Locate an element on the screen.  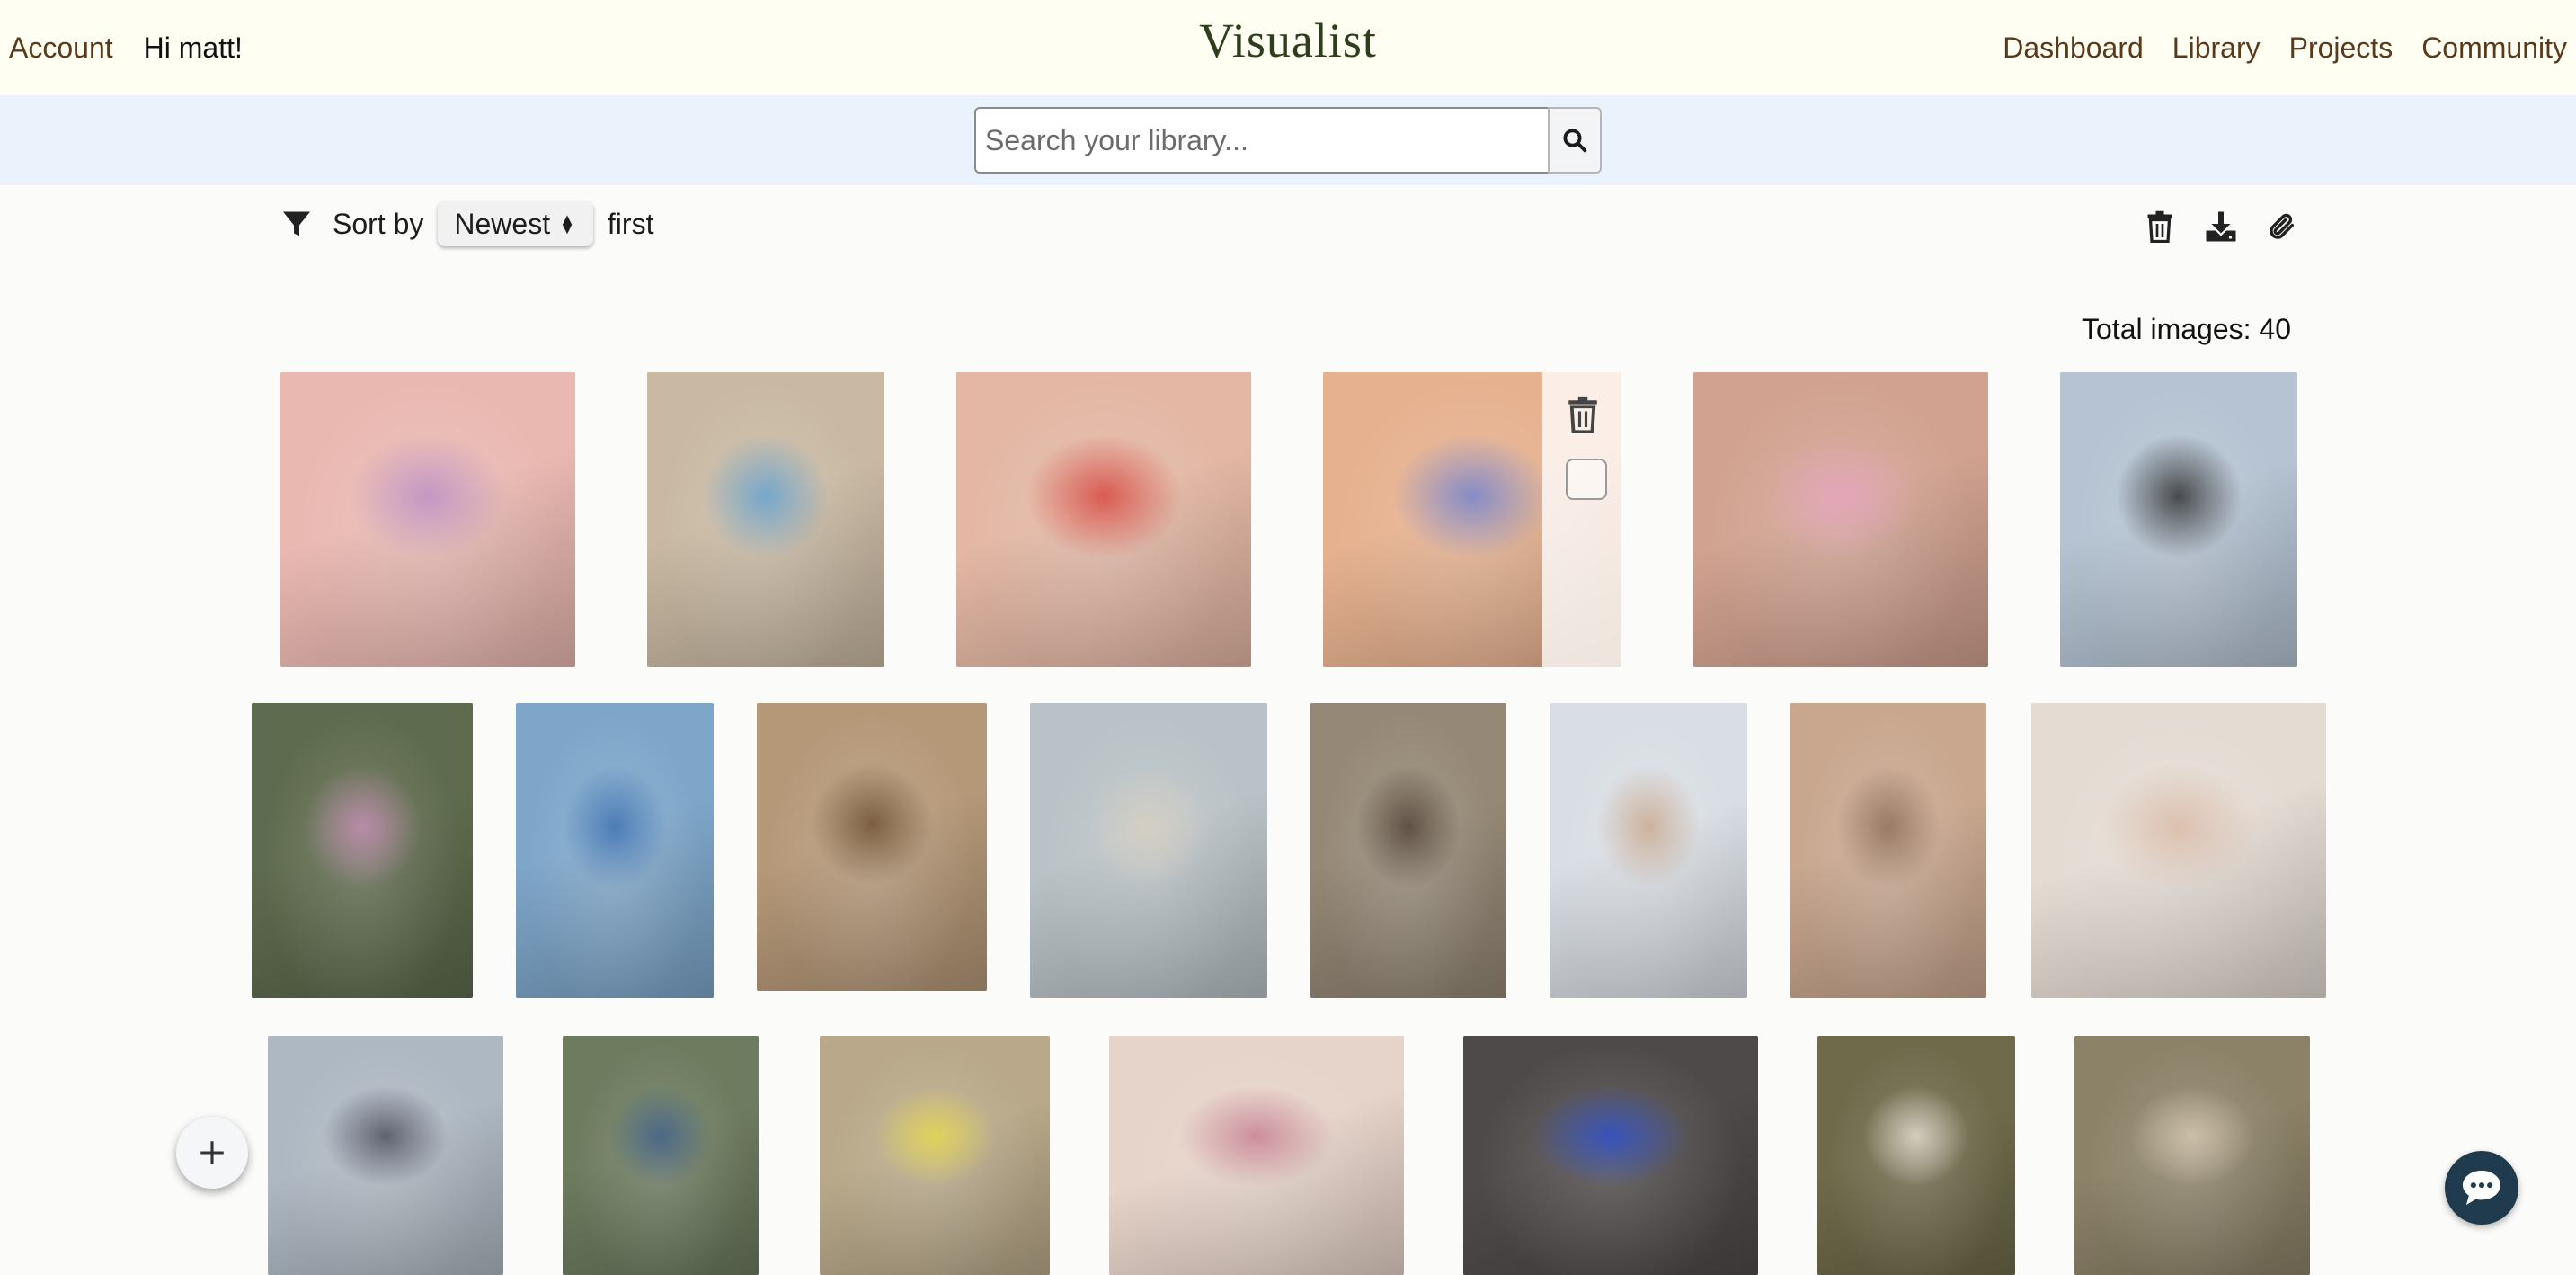
sort-prefix-label: Sort by is located at coordinates (378, 223).